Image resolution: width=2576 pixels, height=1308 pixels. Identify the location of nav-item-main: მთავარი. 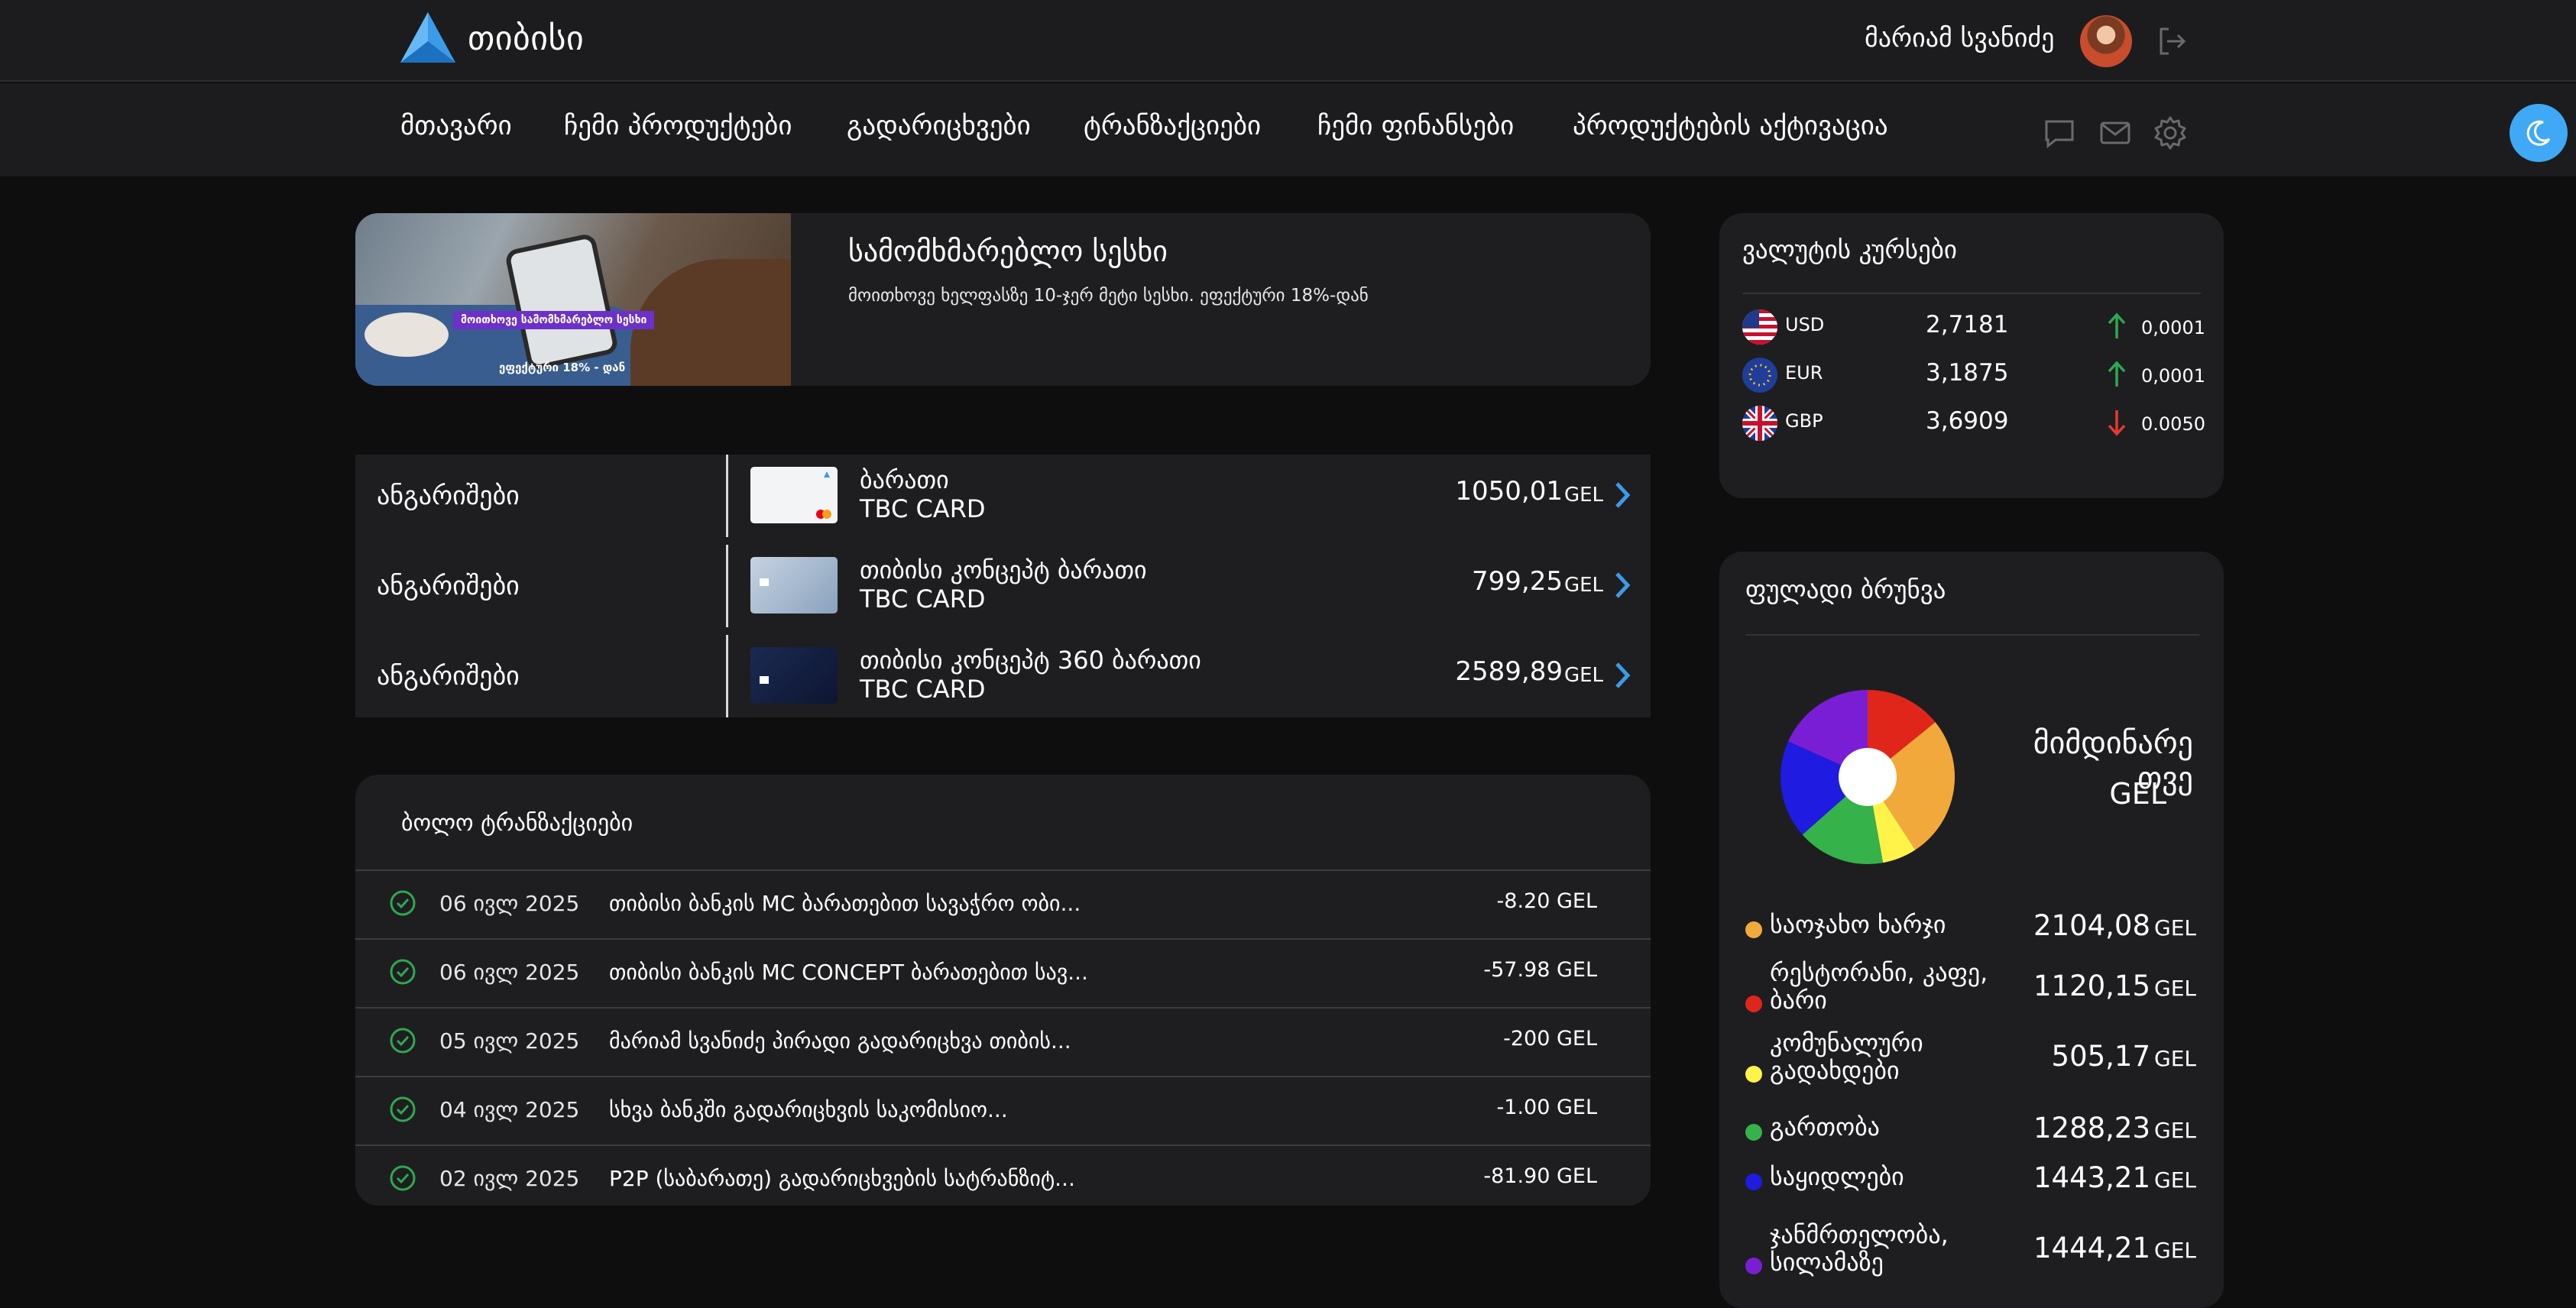
(456, 126).